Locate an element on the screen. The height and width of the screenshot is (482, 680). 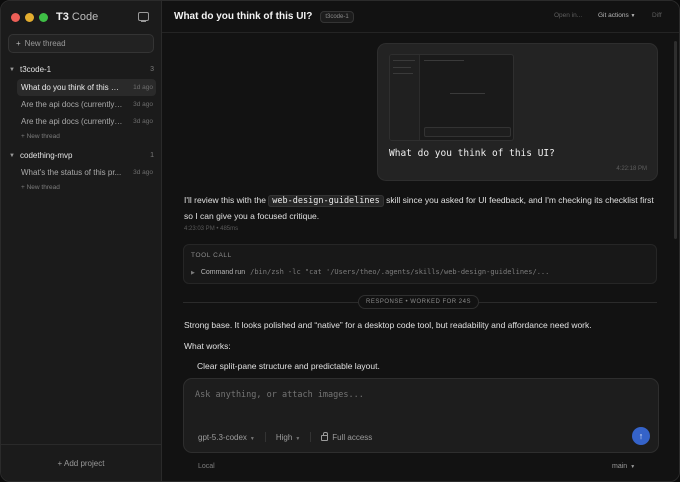
git-actions-button: Git actions ▼ is located at coordinates (616, 15).